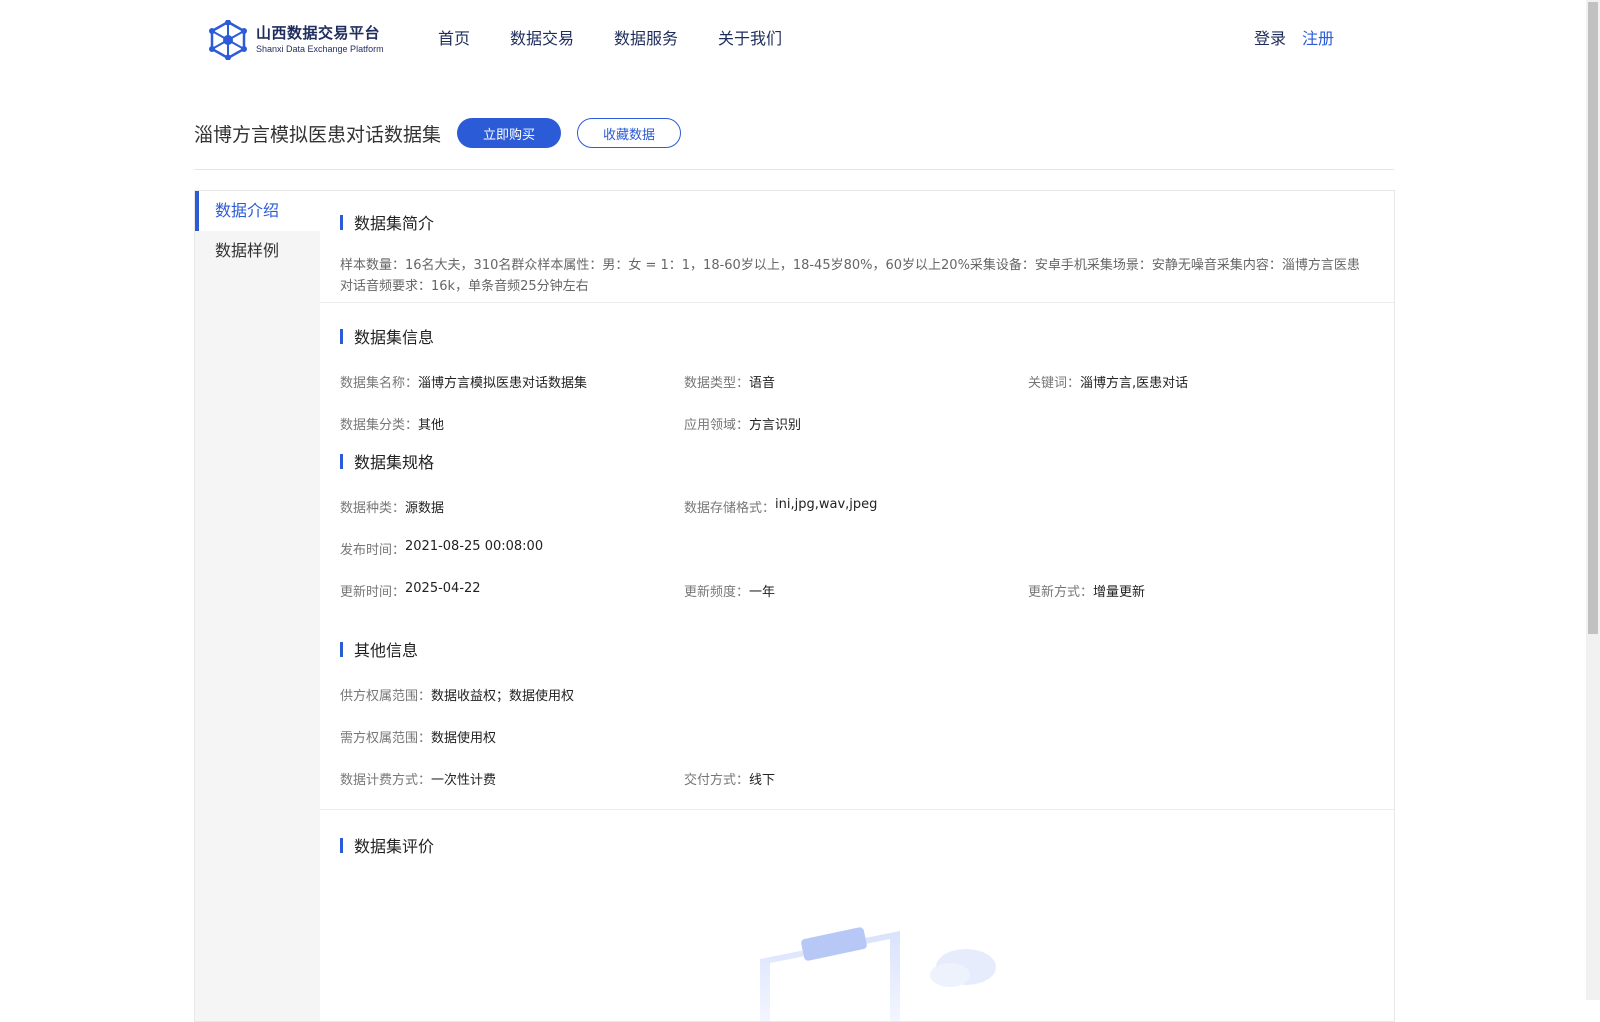  I want to click on intro-heading: 数据集简介, so click(394, 223).